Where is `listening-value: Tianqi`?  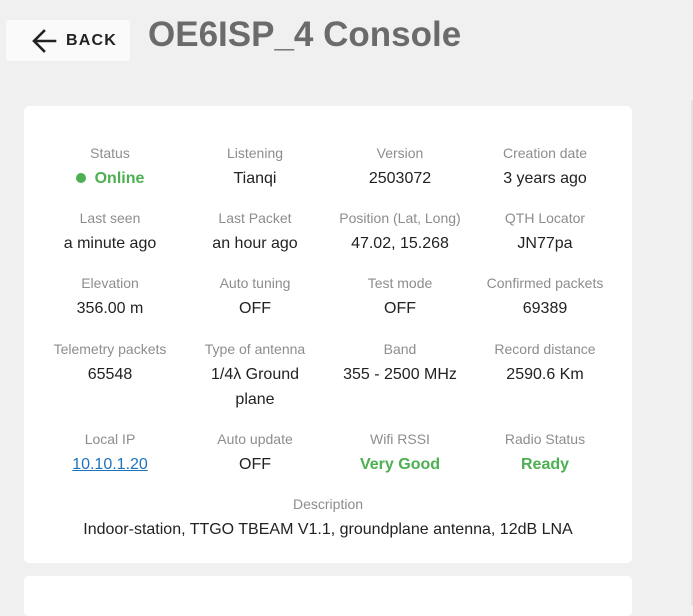 listening-value: Tianqi is located at coordinates (255, 178).